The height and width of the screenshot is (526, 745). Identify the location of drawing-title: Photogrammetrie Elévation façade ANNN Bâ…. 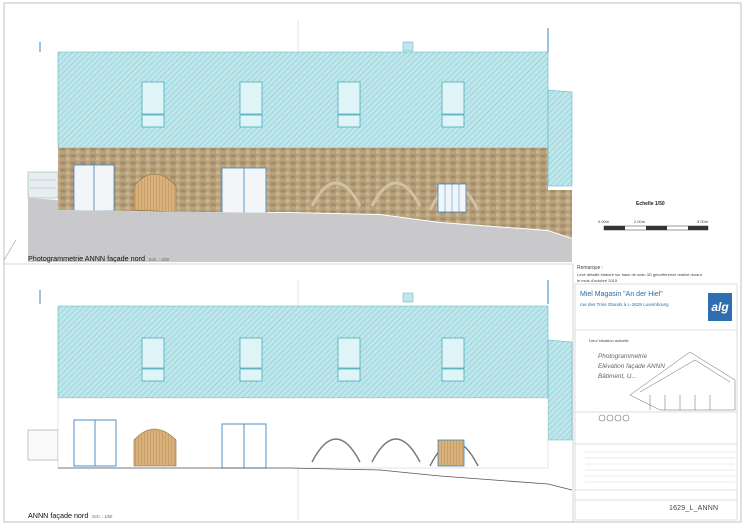
(631, 366).